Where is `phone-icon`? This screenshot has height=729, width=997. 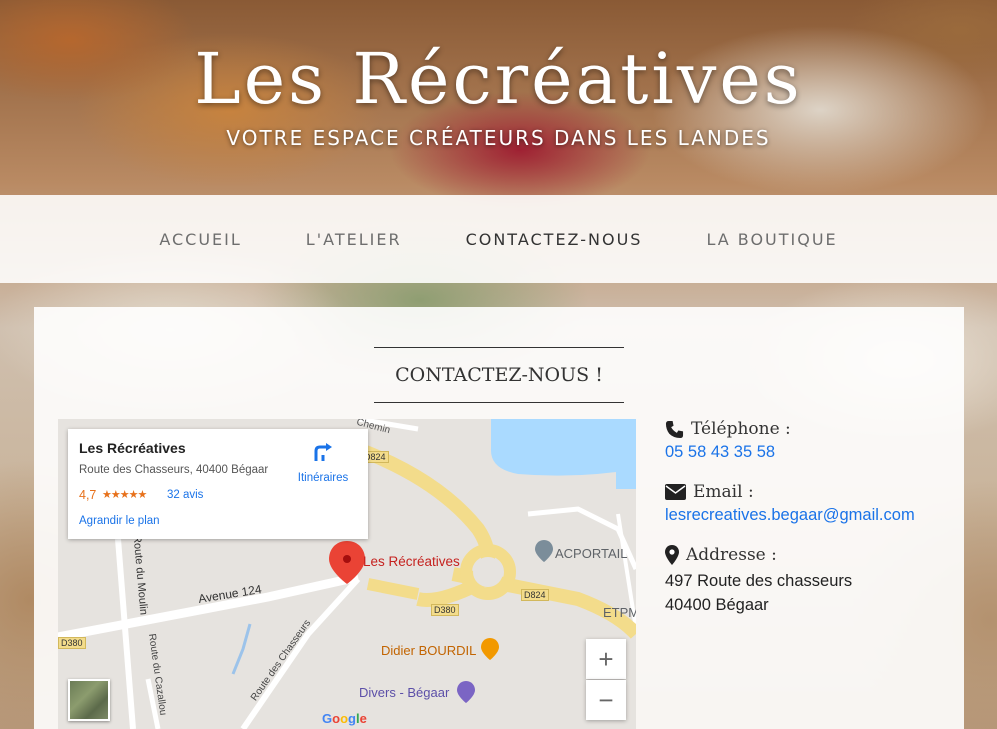
phone-icon is located at coordinates (674, 429).